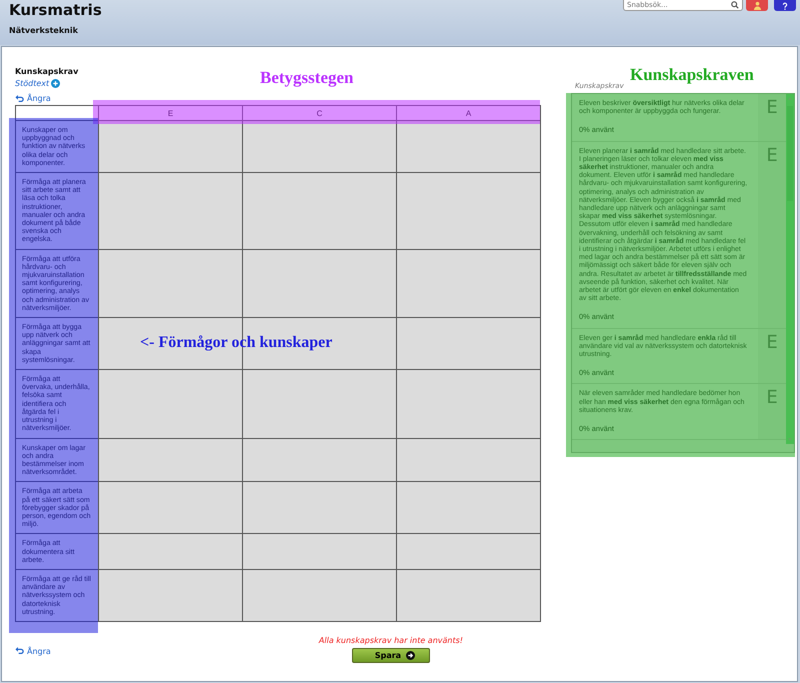 The image size is (800, 683). I want to click on search-icon, so click(735, 5).